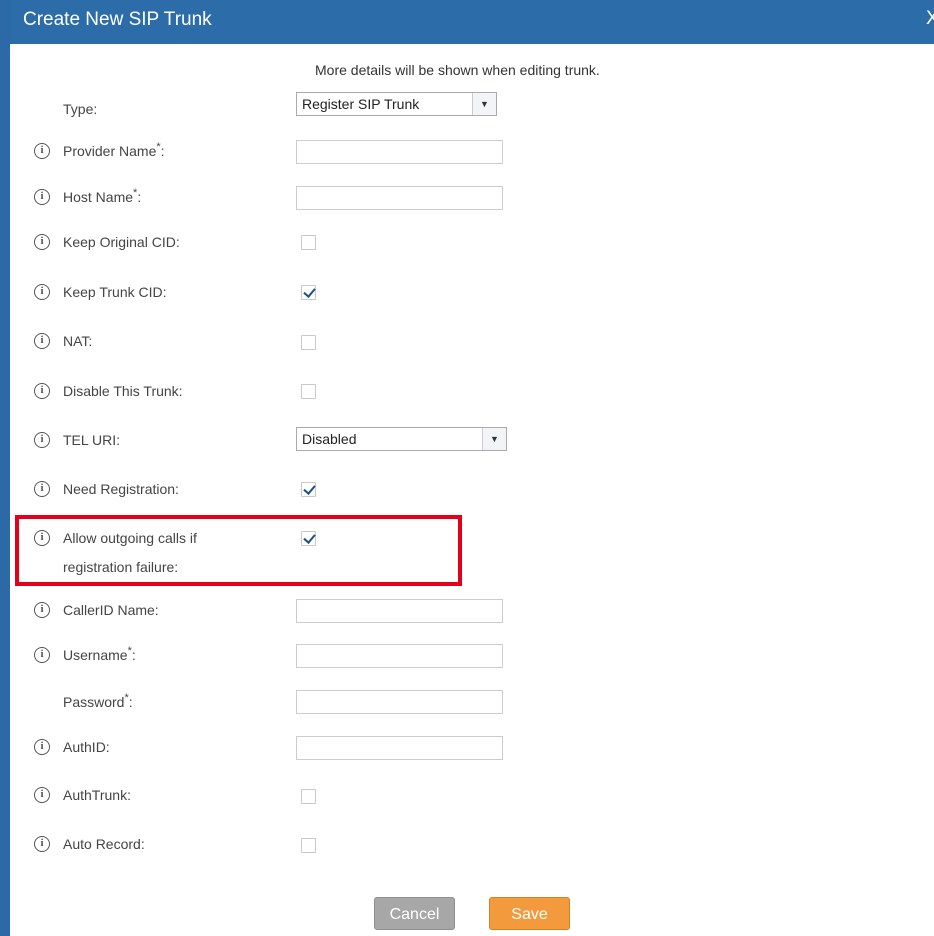 Image resolution: width=934 pixels, height=936 pixels. Describe the element at coordinates (308, 391) in the screenshot. I see `disable-trunk-checkbox` at that location.